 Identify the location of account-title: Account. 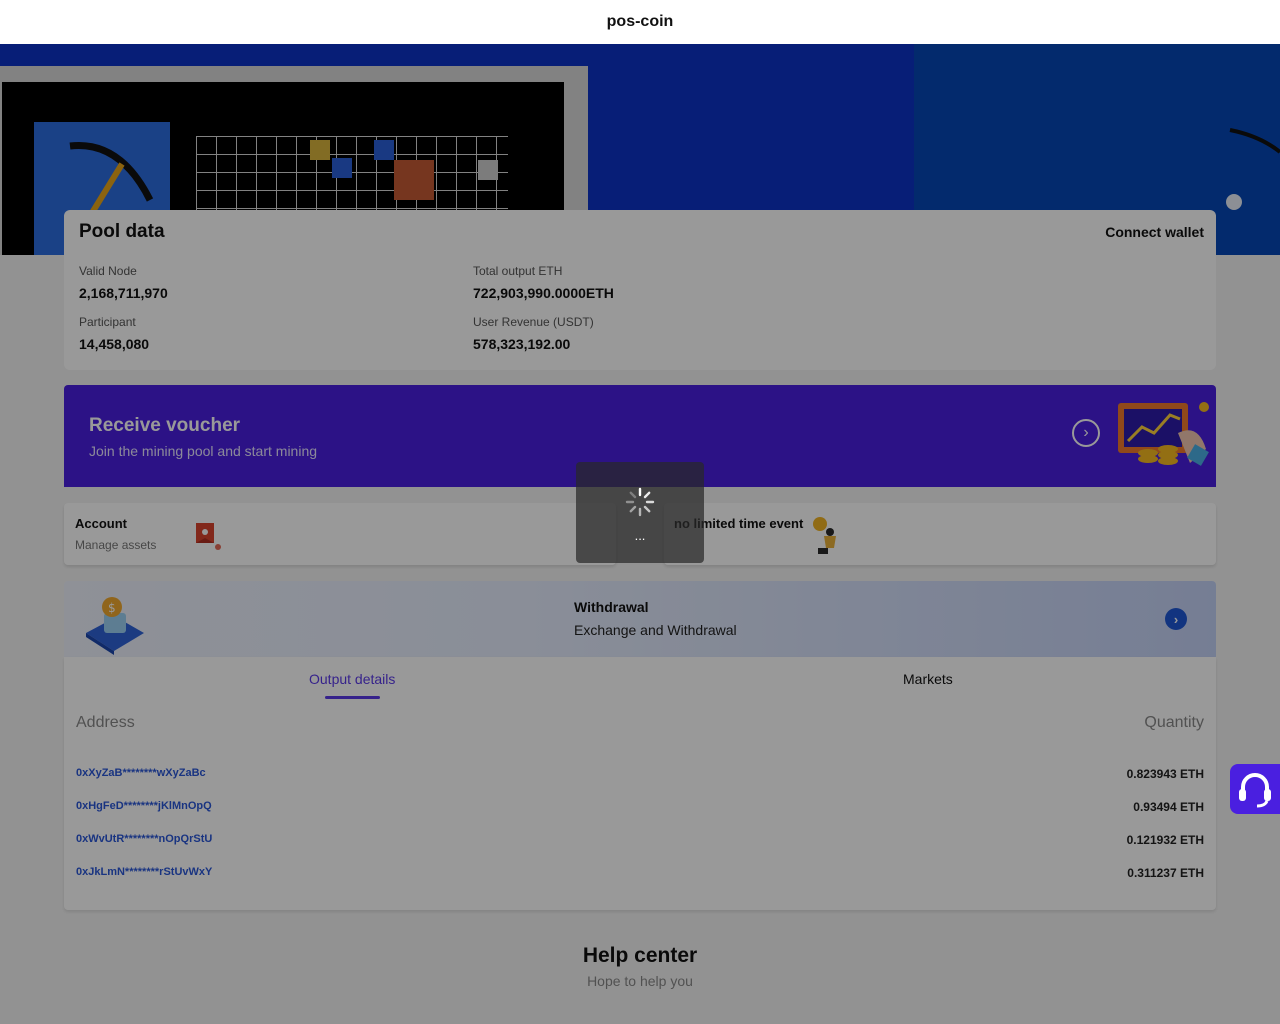
(101, 523).